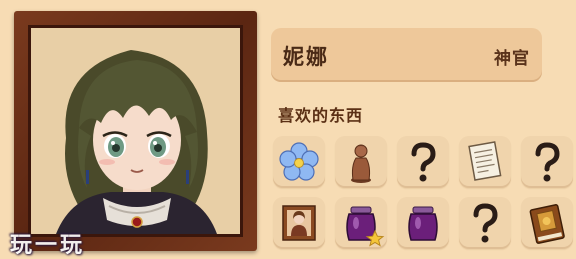 Image resolution: width=576 pixels, height=259 pixels. I want to click on brown-book-icon, so click(547, 224).